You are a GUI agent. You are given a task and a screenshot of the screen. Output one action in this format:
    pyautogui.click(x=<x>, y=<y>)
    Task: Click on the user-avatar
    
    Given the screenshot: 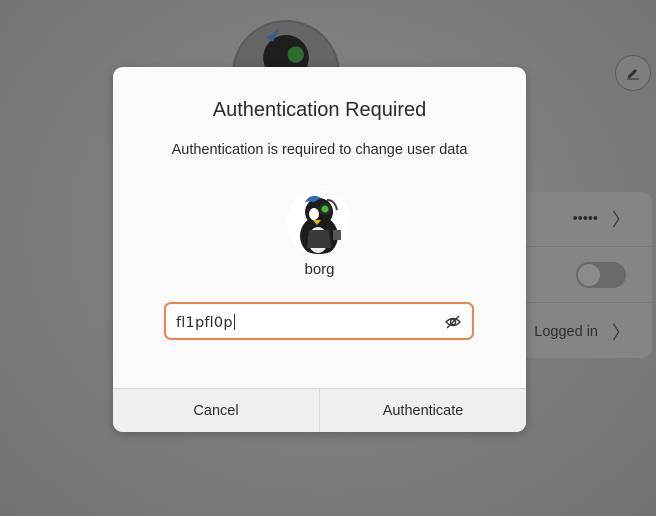 What is the action you would take?
    pyautogui.click(x=319, y=222)
    